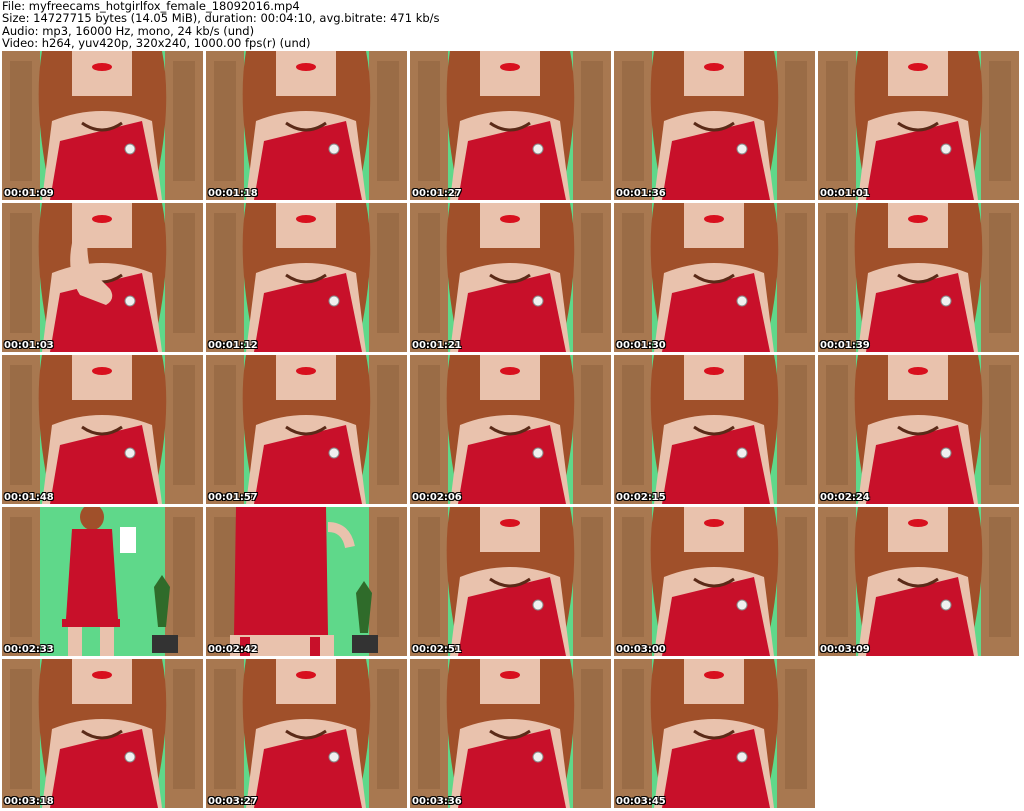 The height and width of the screenshot is (811, 1024). I want to click on thumbnail-timestamp: 00:03:36, so click(437, 801).